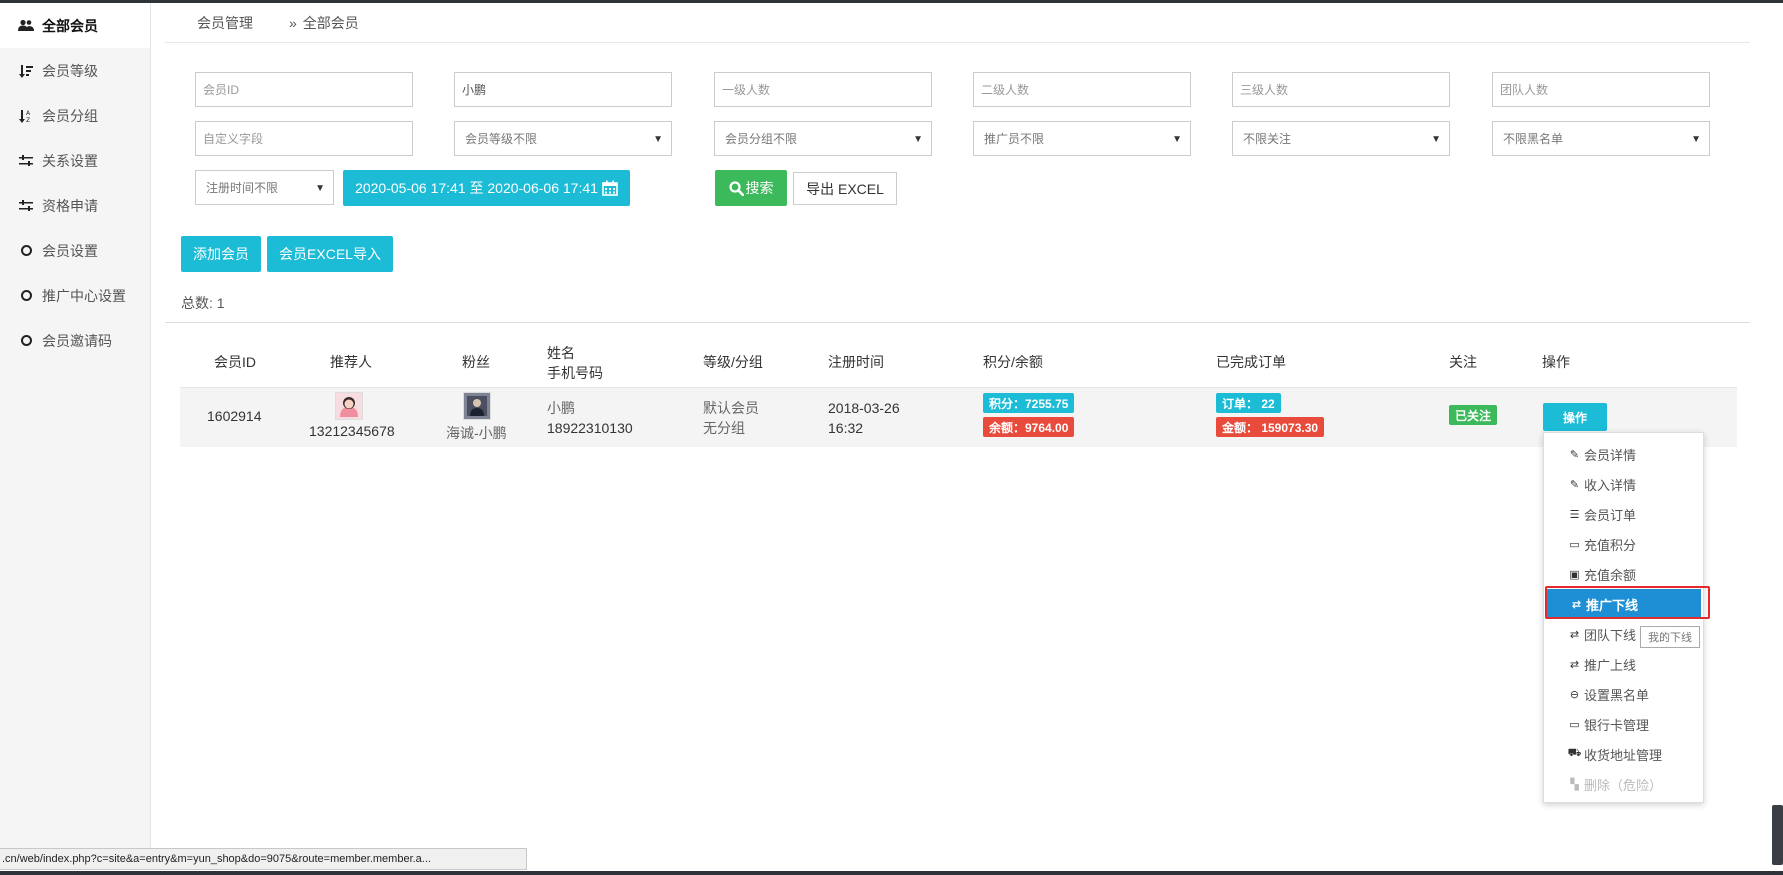 The image size is (1783, 875). I want to click on sidebar-item-invite-code: 会员邀请码, so click(75, 340).